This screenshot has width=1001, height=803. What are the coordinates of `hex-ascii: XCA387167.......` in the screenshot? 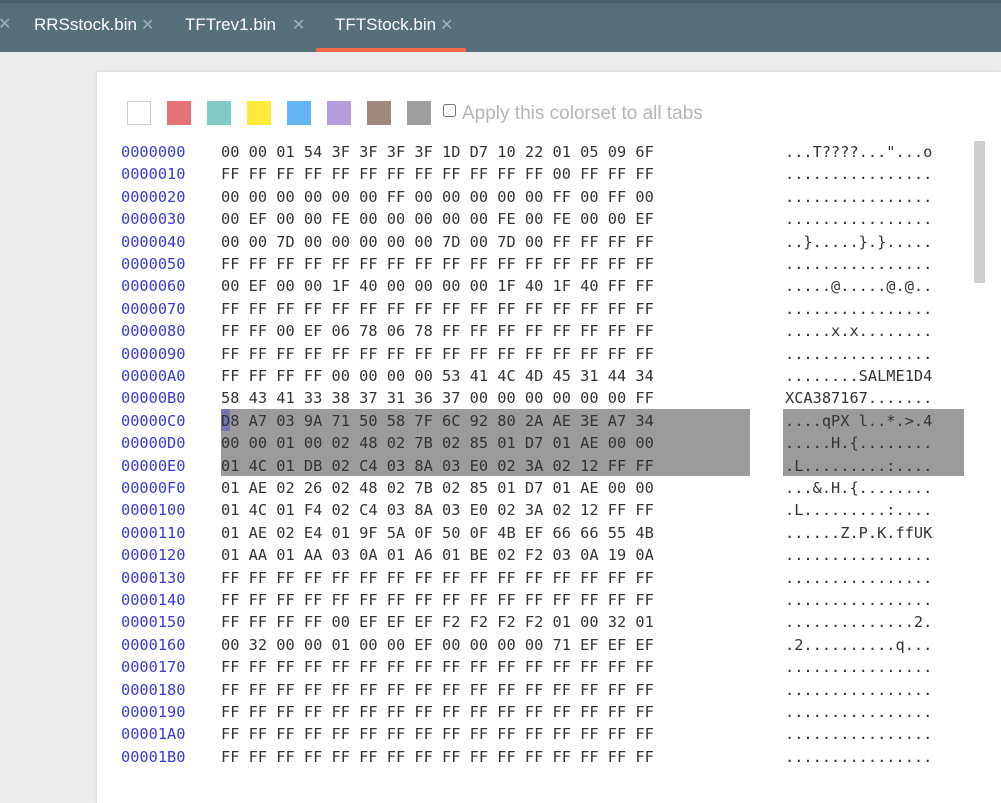 It's located at (858, 398).